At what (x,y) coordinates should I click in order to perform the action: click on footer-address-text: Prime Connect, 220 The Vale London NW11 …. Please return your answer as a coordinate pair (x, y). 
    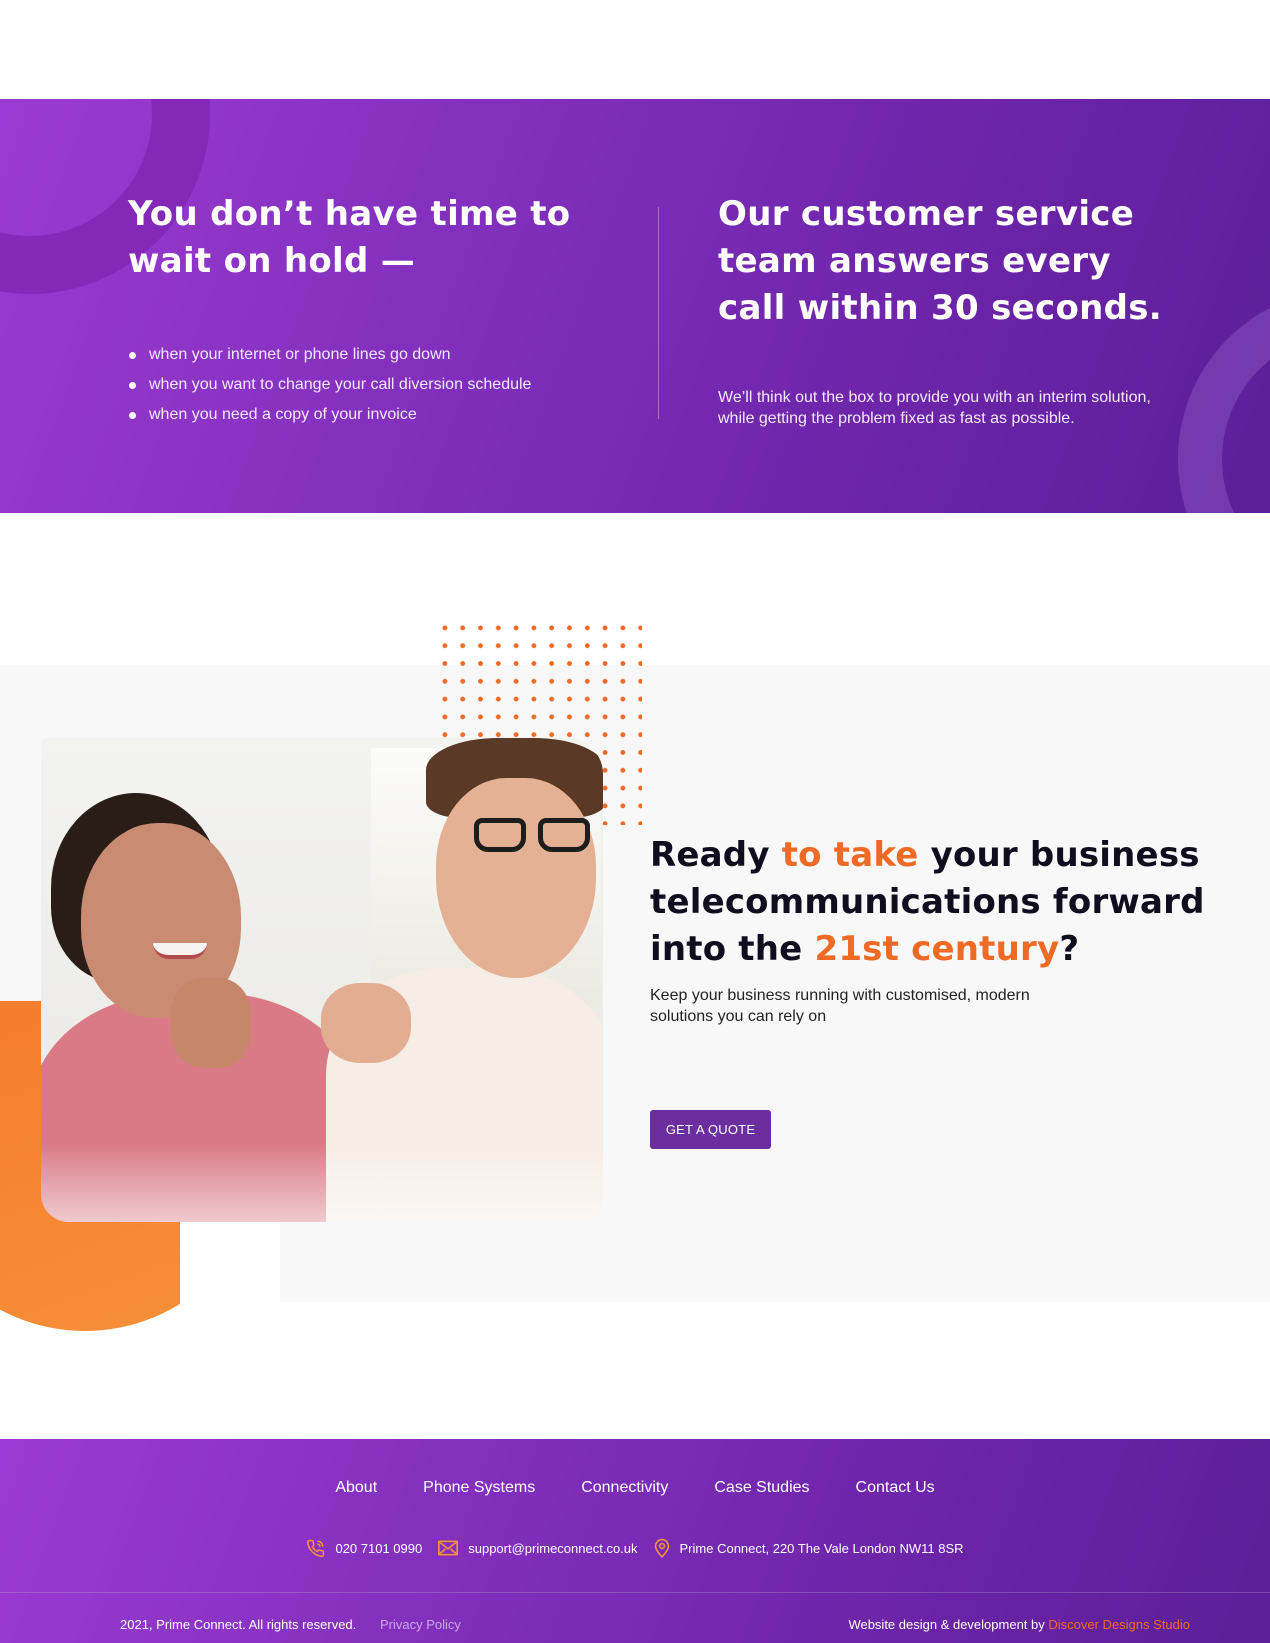
    Looking at the image, I should click on (821, 1548).